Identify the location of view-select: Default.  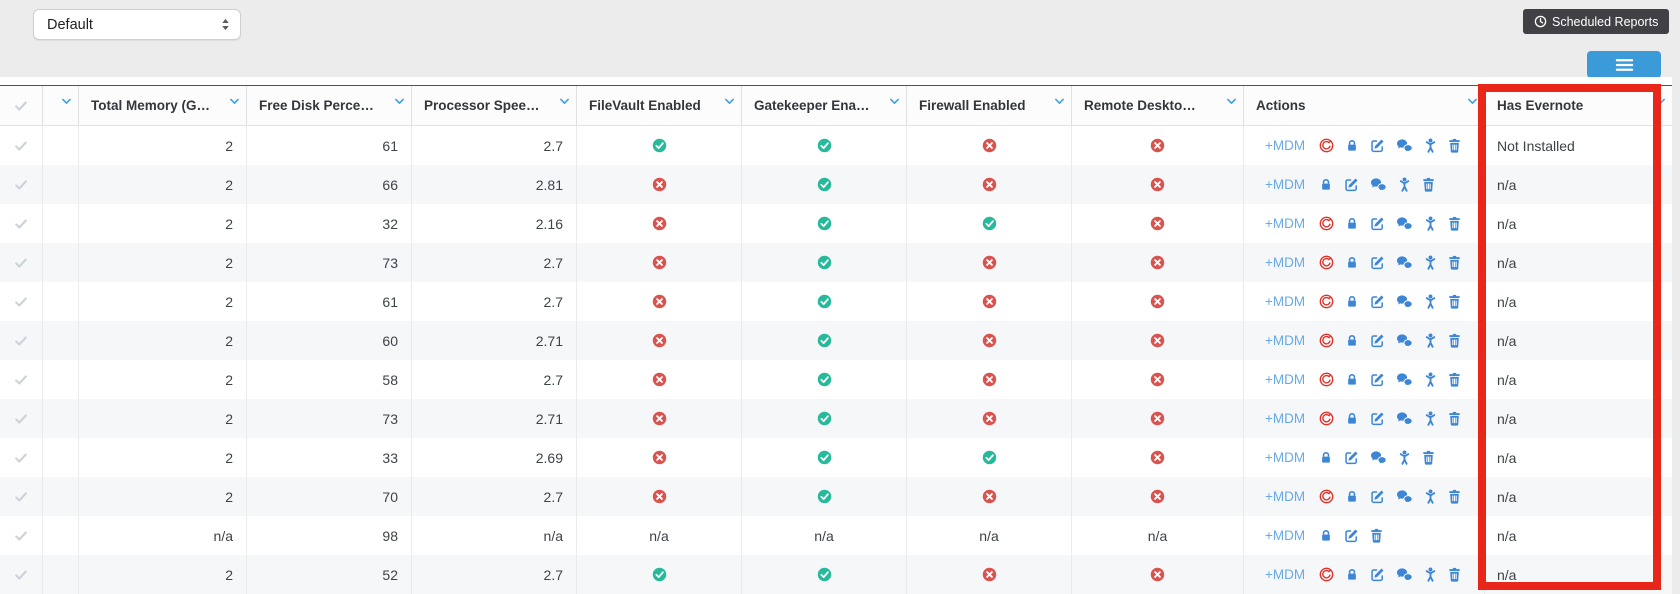
(137, 24).